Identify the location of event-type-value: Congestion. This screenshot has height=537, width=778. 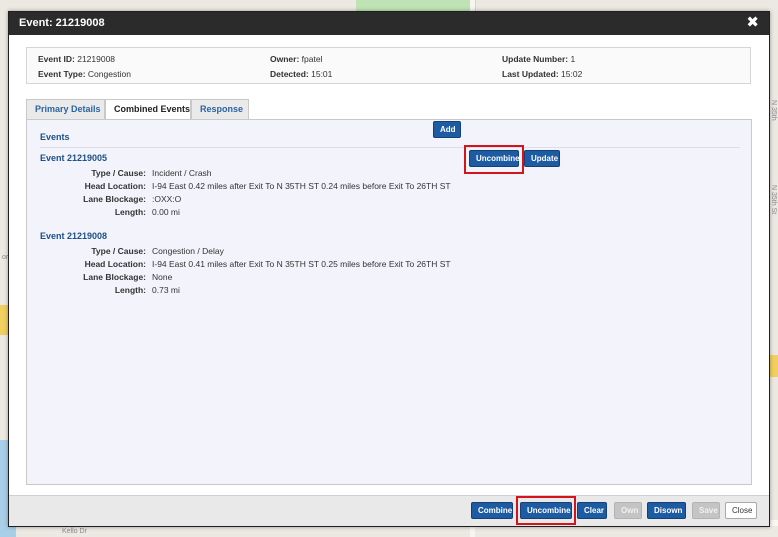
(109, 74).